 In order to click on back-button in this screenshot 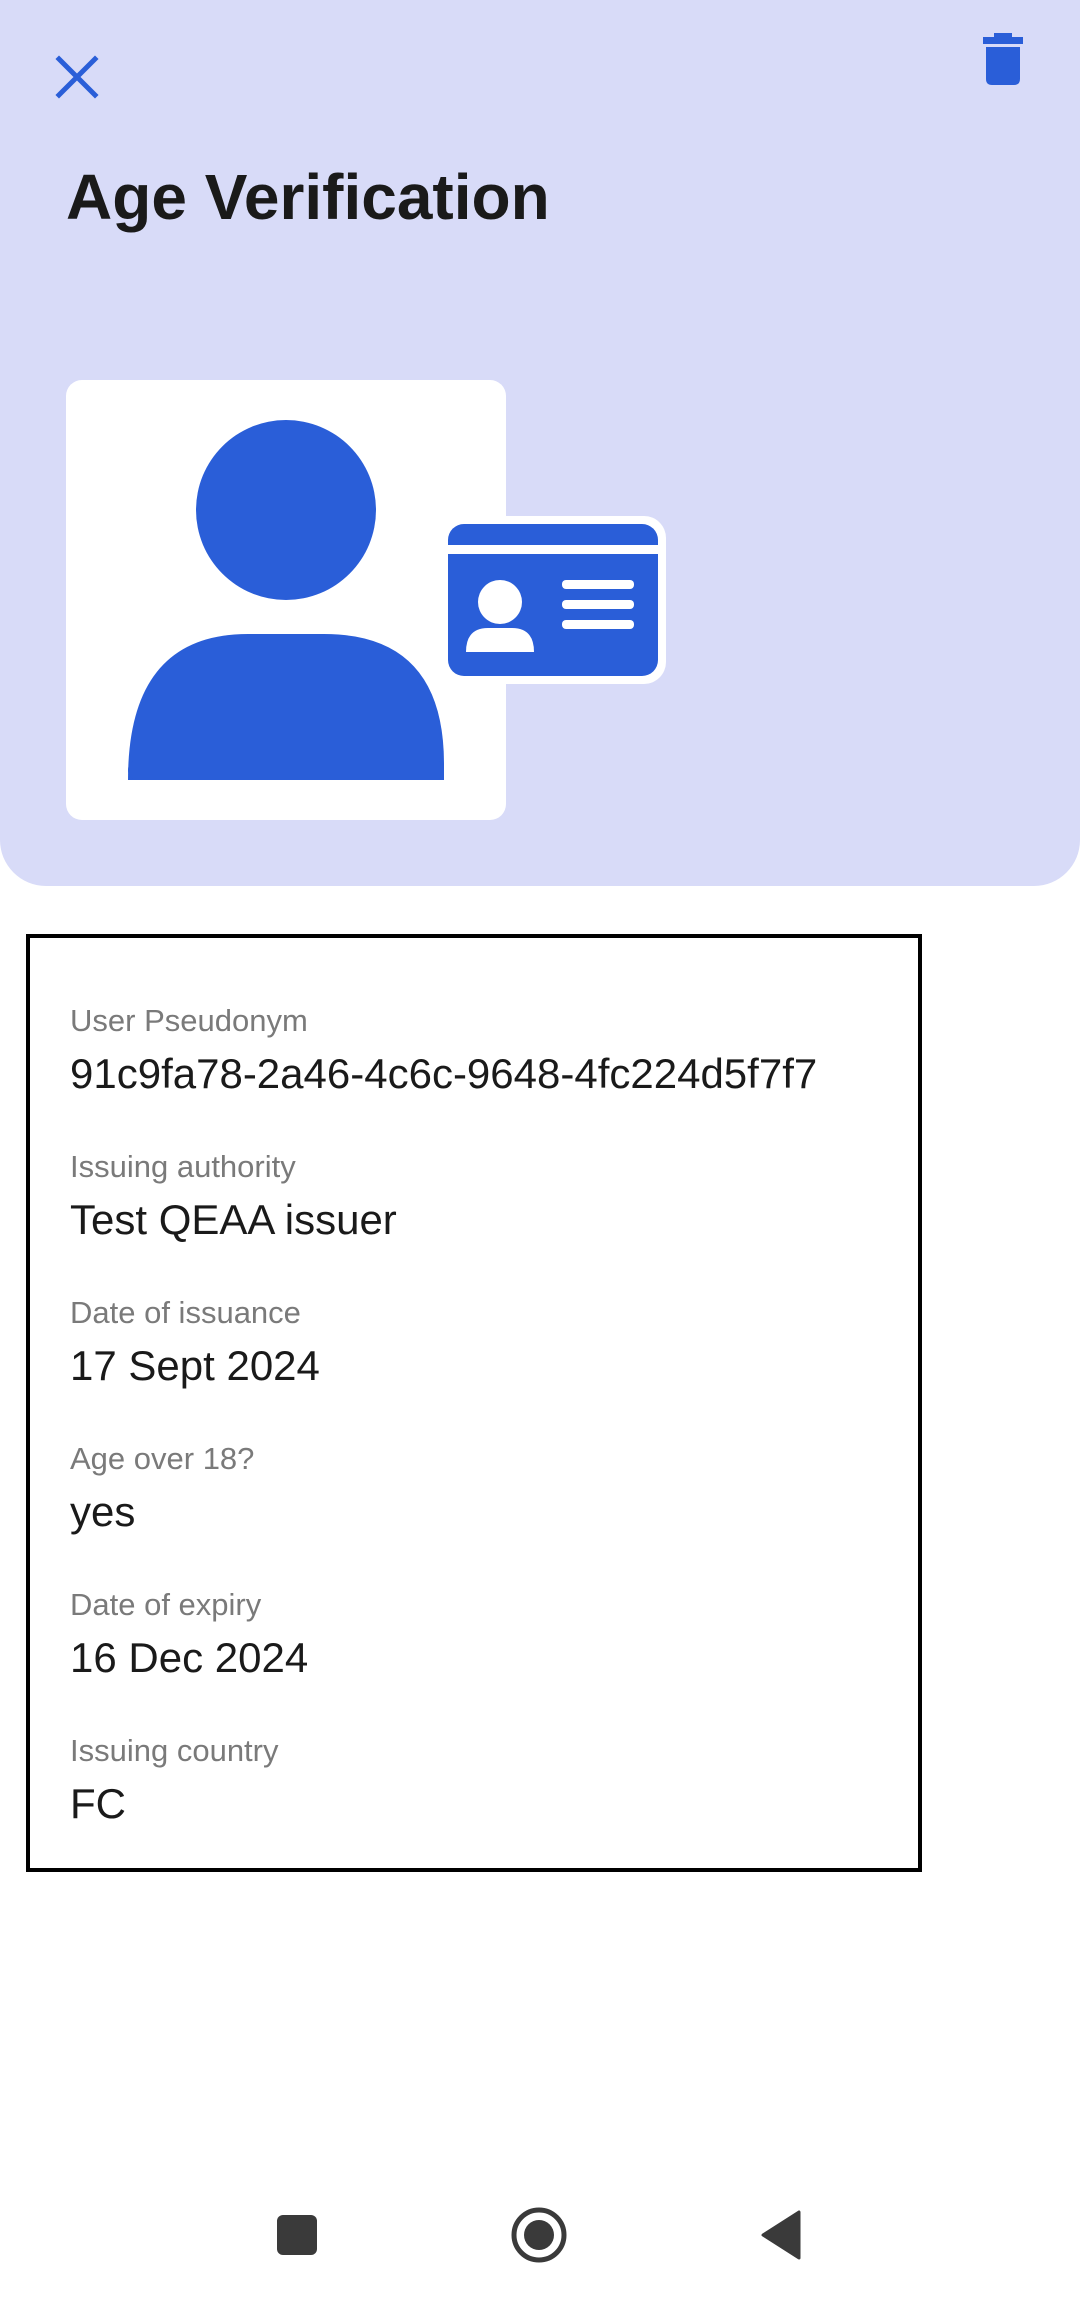, I will do `click(781, 2235)`.